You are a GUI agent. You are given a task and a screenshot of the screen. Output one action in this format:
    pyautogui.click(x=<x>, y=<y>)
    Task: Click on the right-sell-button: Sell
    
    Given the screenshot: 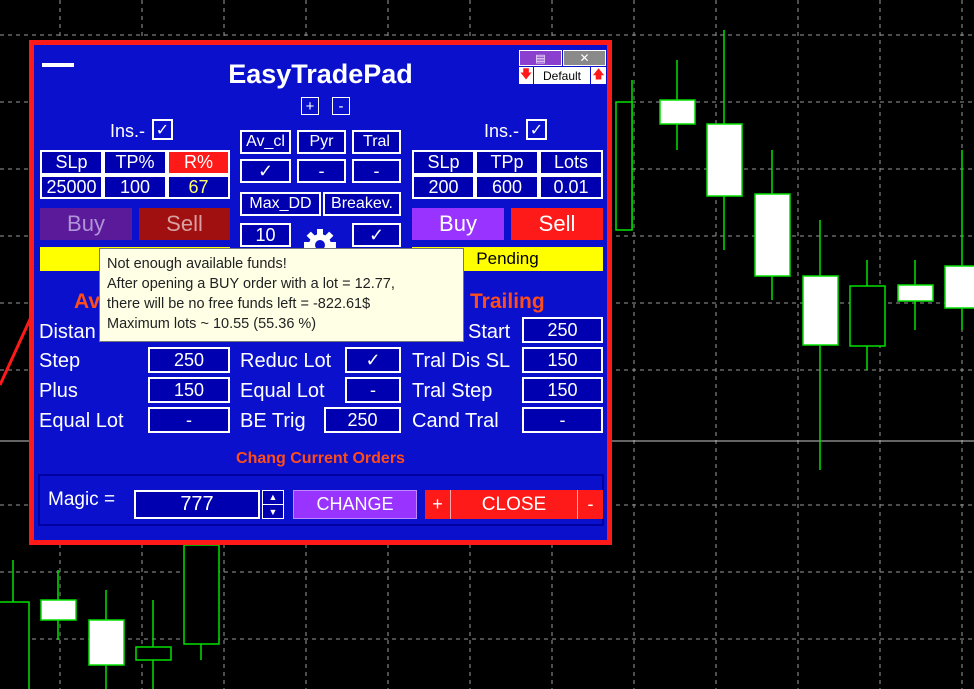 What is the action you would take?
    pyautogui.click(x=557, y=224)
    